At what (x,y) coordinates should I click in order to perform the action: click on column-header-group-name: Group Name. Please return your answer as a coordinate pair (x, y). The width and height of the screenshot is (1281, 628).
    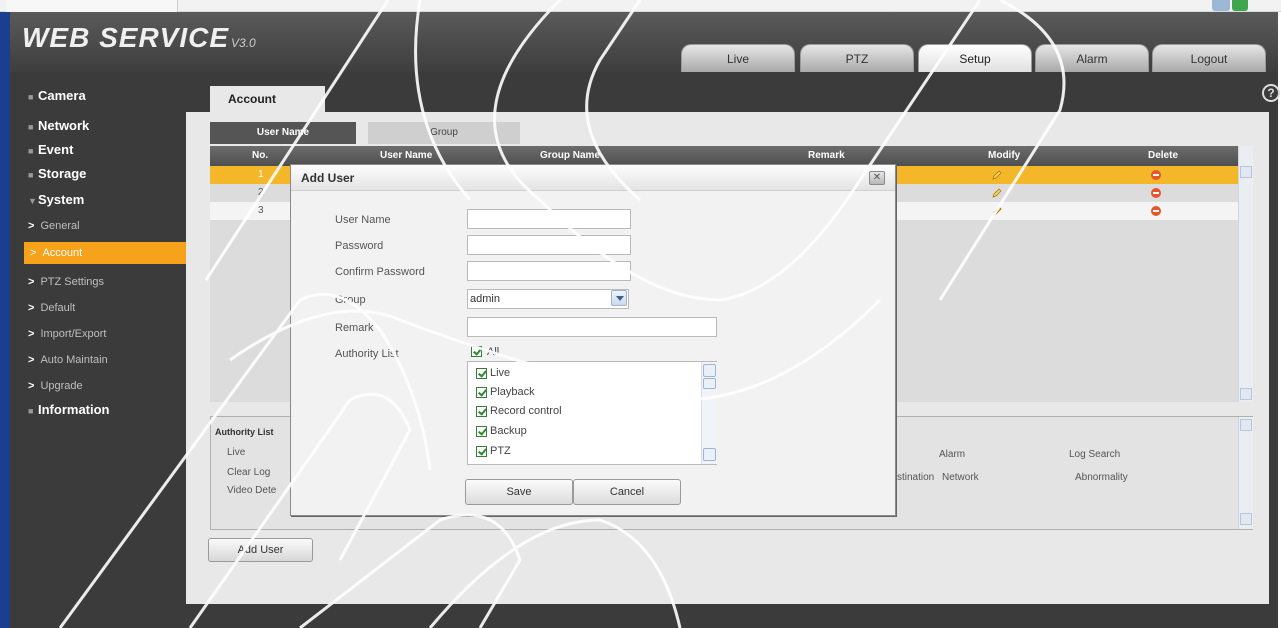
    Looking at the image, I should click on (570, 155).